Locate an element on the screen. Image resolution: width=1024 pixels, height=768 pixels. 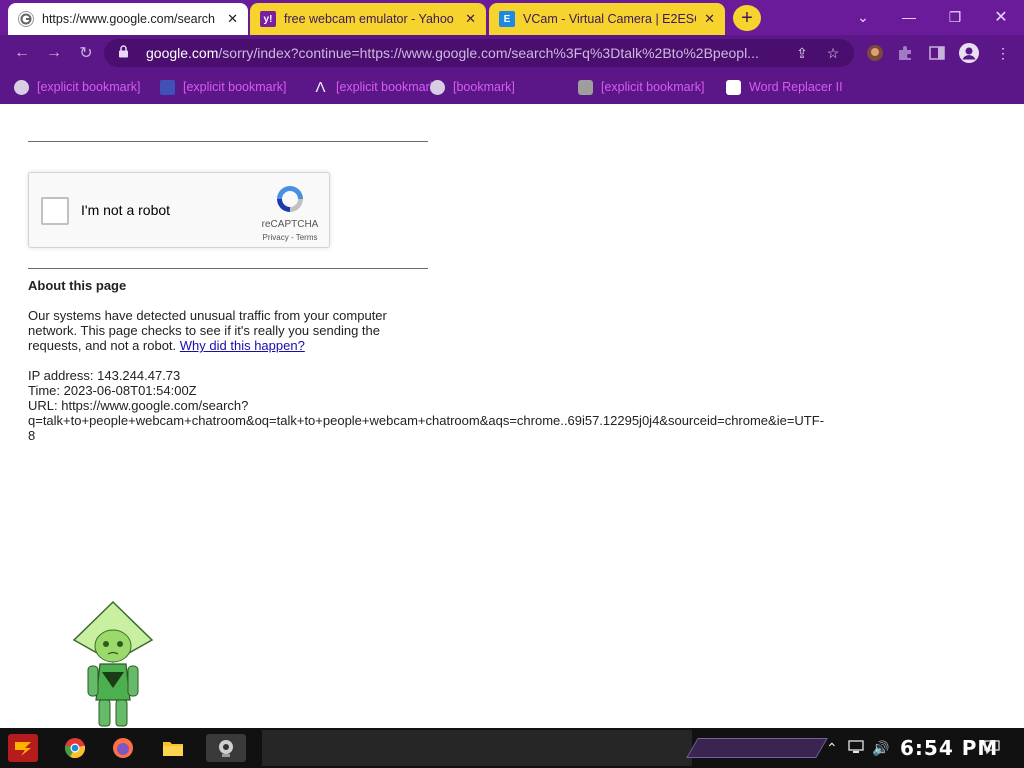
arrow-left-icon: ← is located at coordinates (22, 52).